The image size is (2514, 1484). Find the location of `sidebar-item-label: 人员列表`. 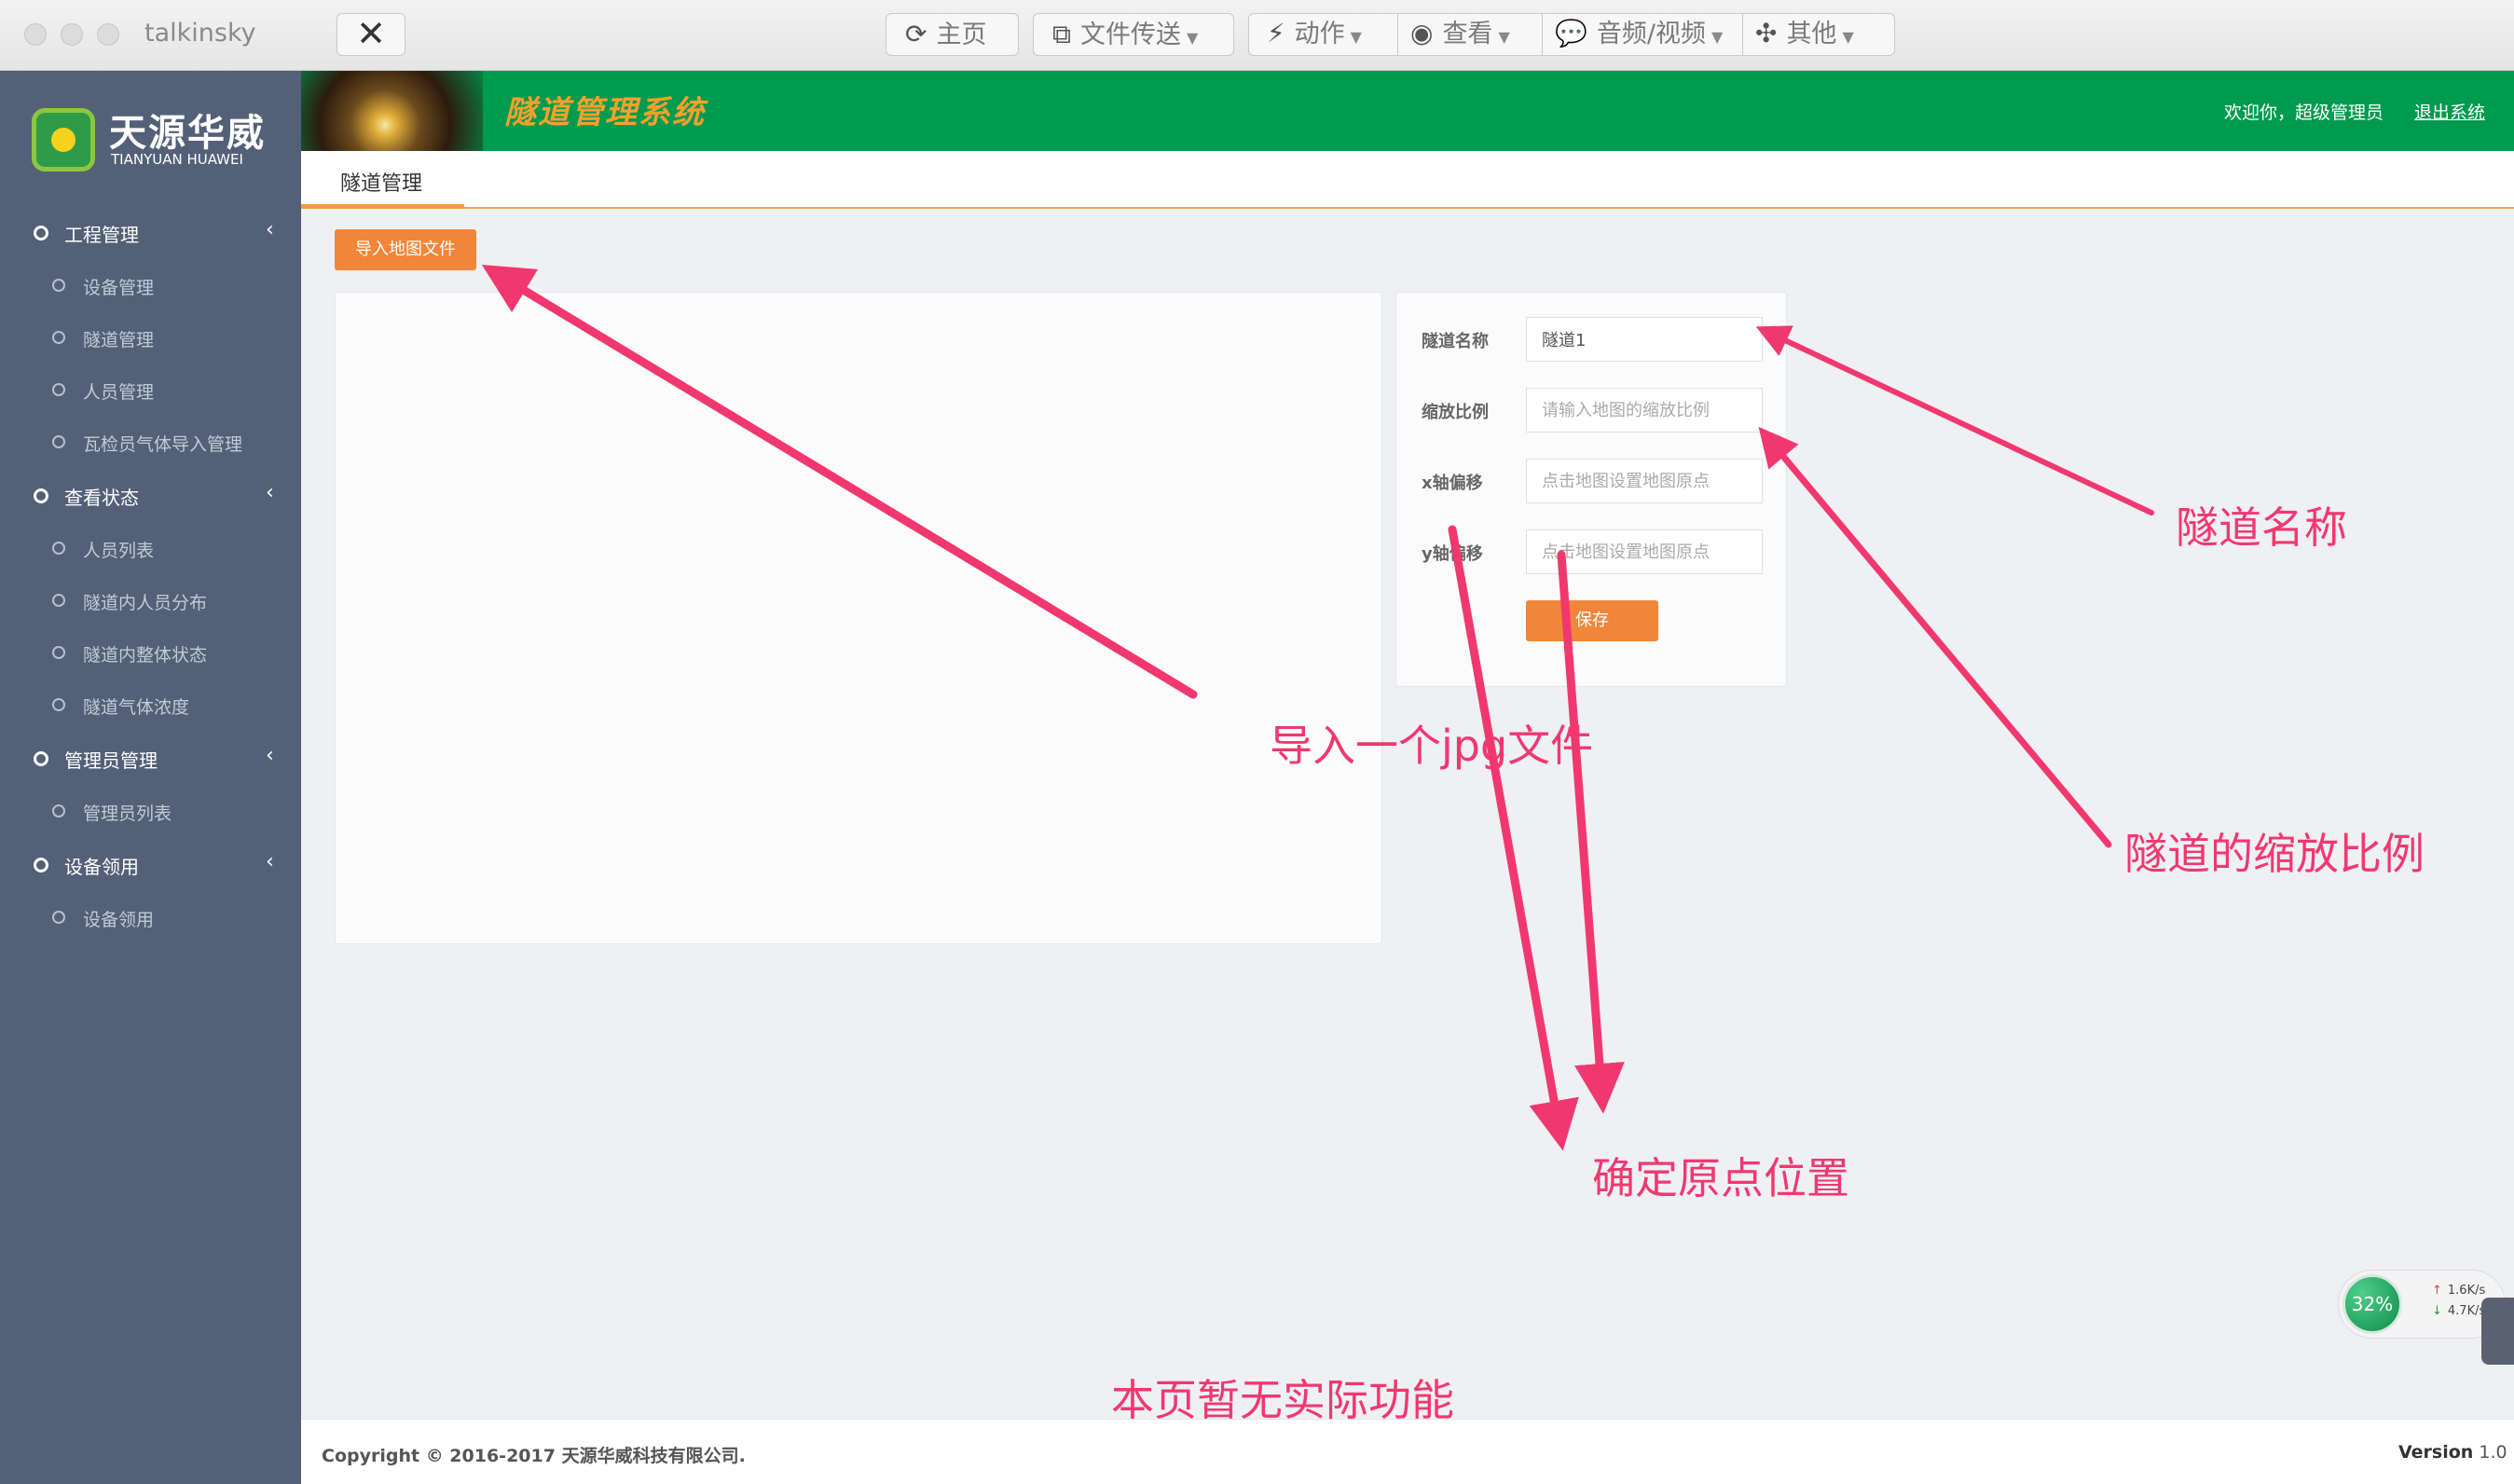

sidebar-item-label: 人员列表 is located at coordinates (119, 551).